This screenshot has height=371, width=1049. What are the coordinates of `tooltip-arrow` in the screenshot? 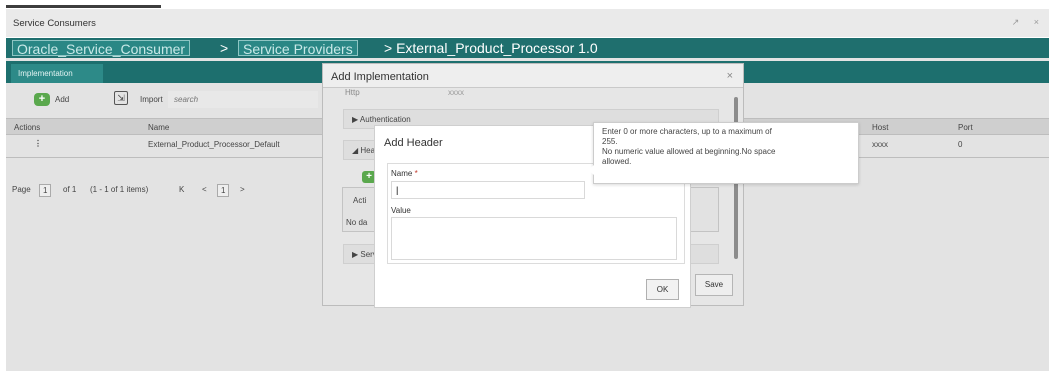 It's located at (591, 170).